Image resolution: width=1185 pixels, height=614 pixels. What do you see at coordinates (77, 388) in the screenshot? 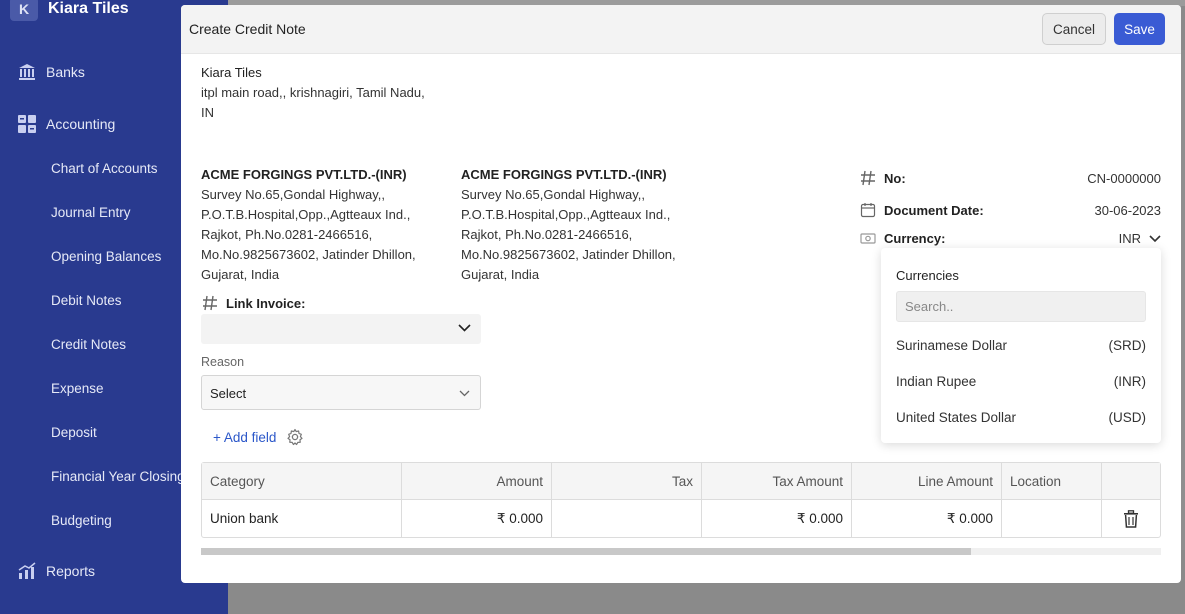
I see `sidebar-item-expense: Expense` at bounding box center [77, 388].